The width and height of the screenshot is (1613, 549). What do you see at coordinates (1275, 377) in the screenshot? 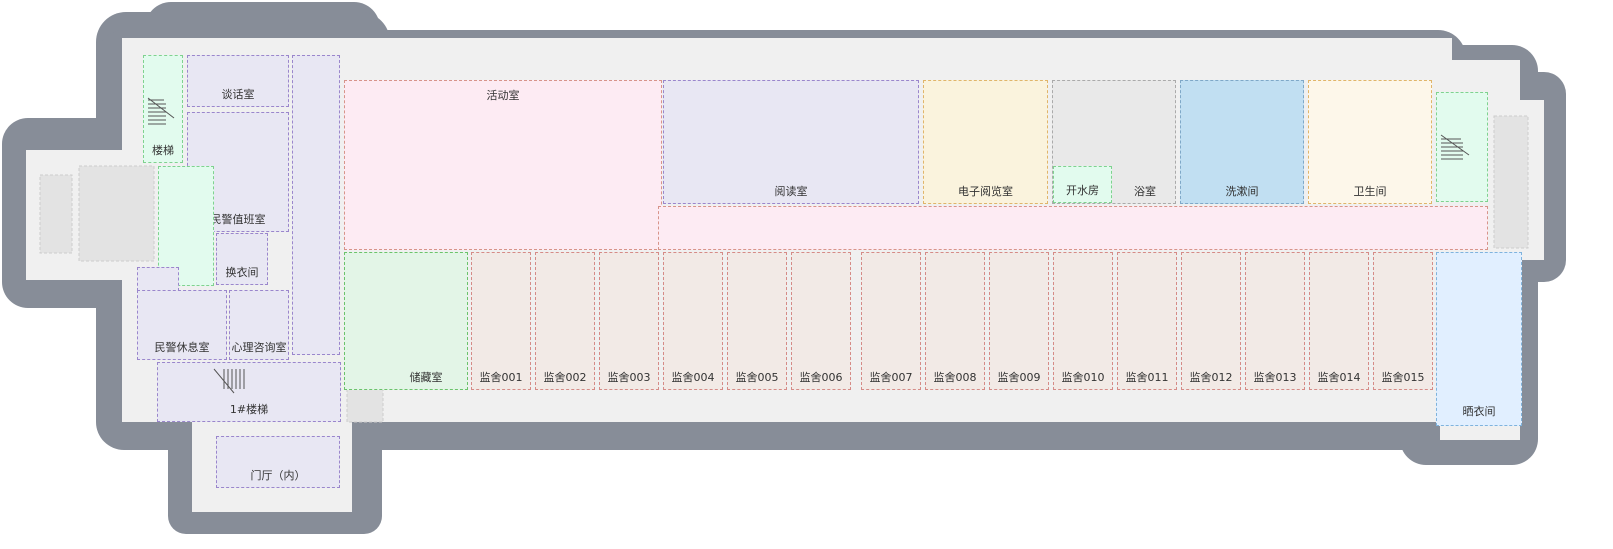
I see `cell-label: 监舍013` at bounding box center [1275, 377].